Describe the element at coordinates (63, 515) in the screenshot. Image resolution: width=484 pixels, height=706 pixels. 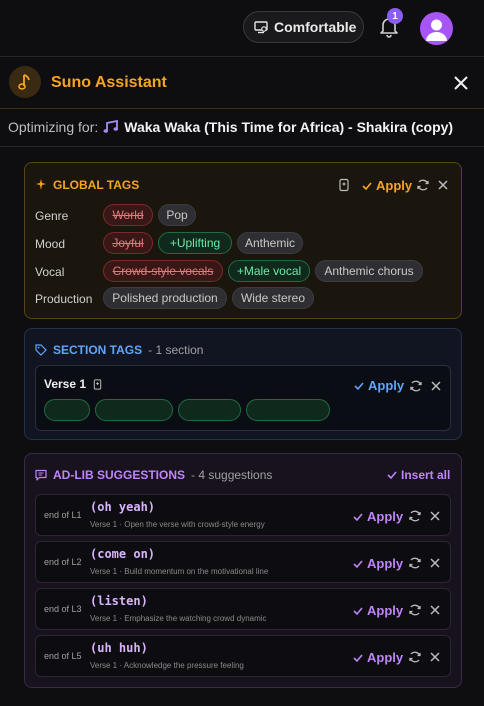
I see `adlib-position: end of L1` at that location.